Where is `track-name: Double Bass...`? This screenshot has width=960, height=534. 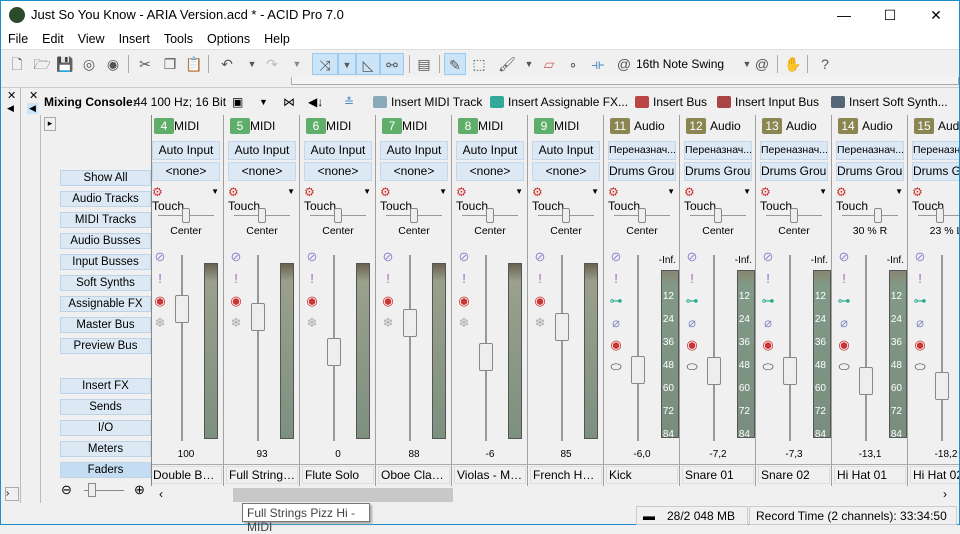 track-name: Double Bass... is located at coordinates (187, 475).